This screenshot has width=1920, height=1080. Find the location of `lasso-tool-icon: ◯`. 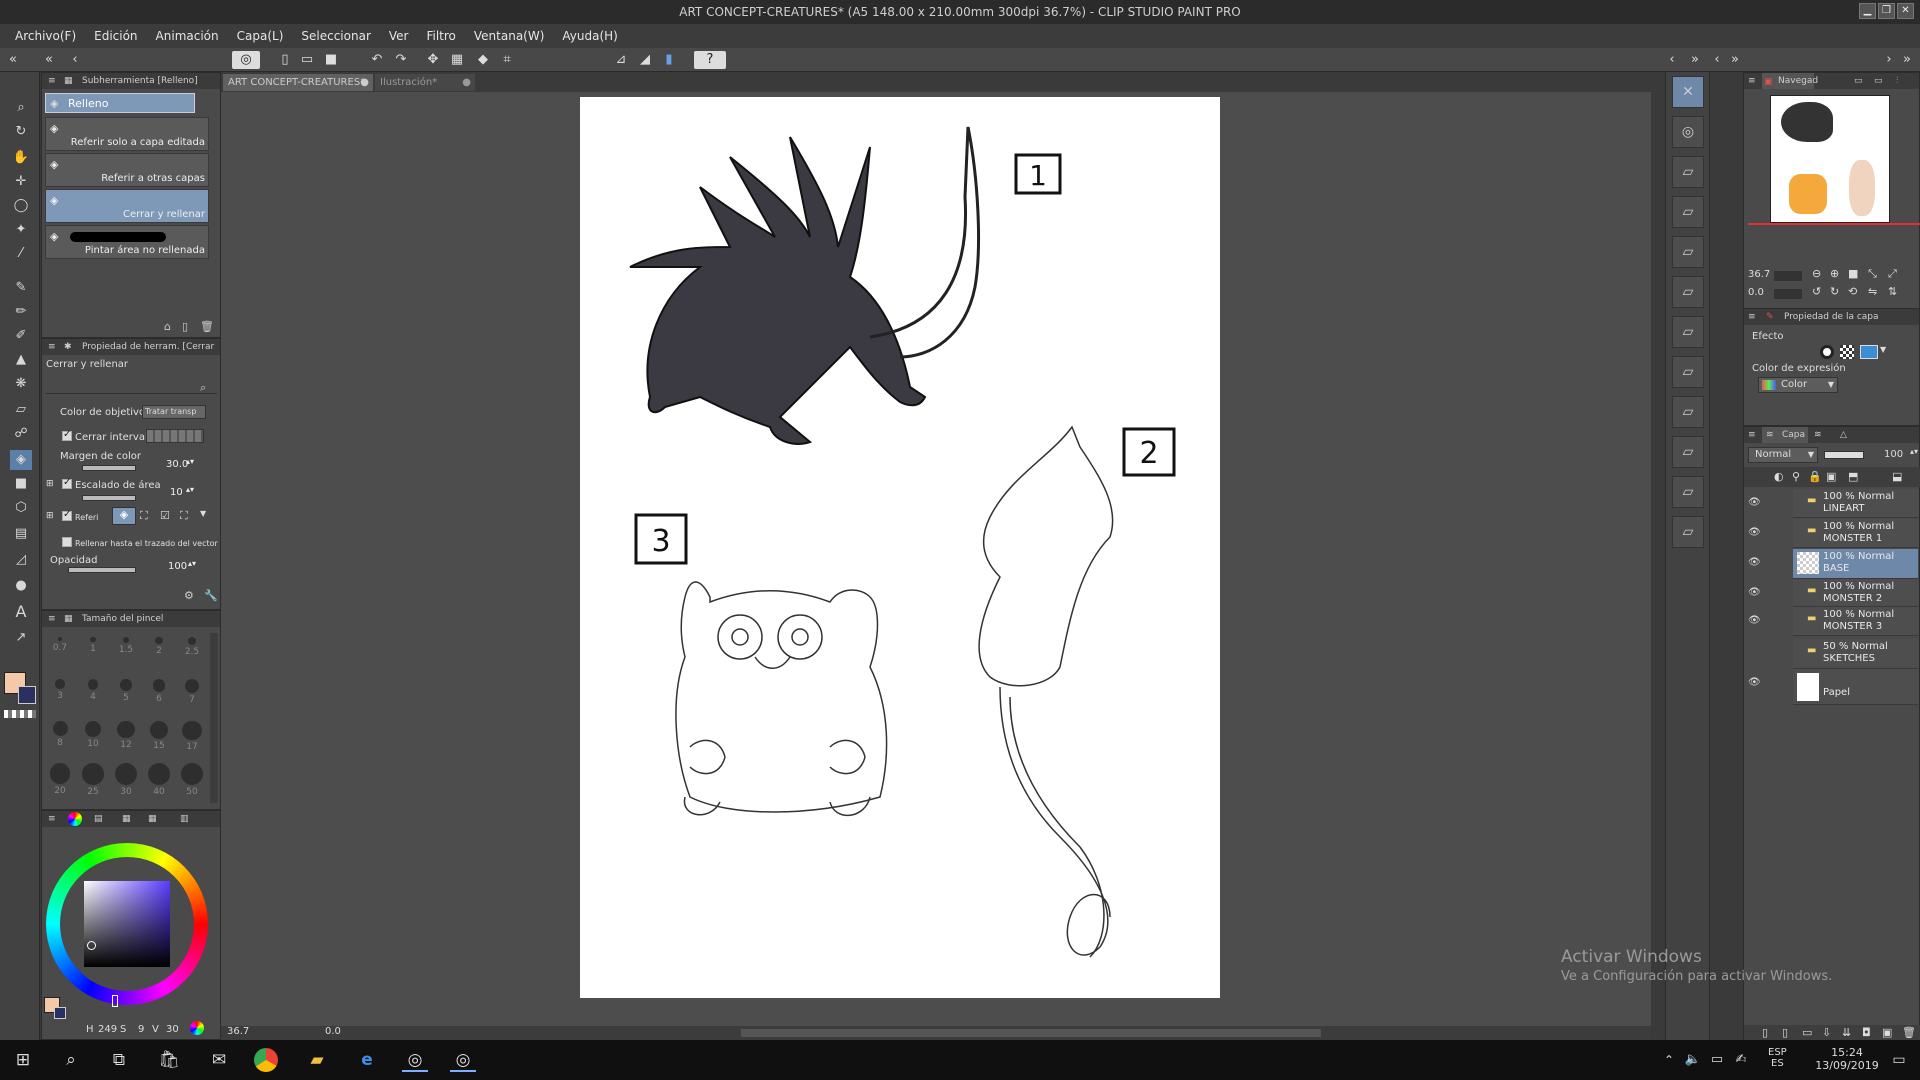

lasso-tool-icon: ◯ is located at coordinates (21, 206).